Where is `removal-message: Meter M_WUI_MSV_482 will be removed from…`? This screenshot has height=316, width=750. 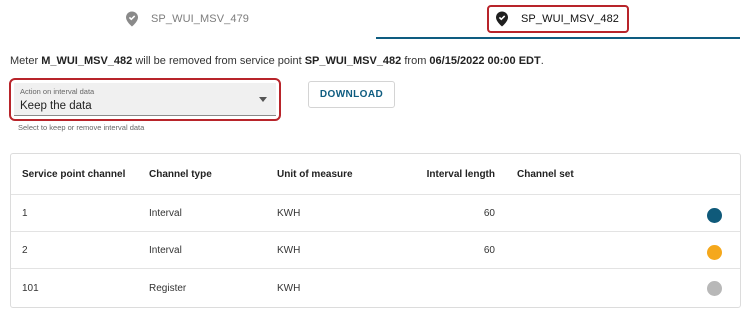 removal-message: Meter M_WUI_MSV_482 will be removed from… is located at coordinates (277, 61).